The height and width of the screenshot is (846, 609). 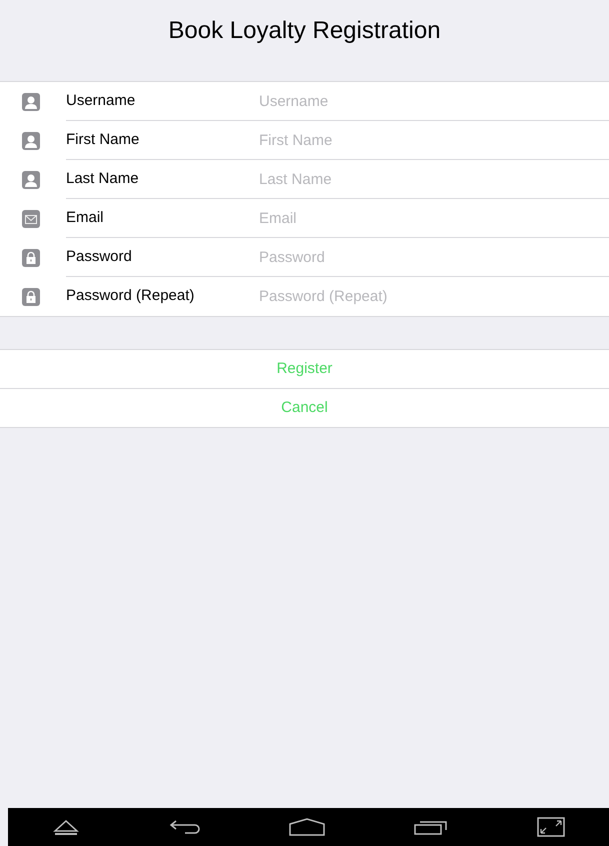 What do you see at coordinates (103, 178) in the screenshot?
I see `field-label: Last Name` at bounding box center [103, 178].